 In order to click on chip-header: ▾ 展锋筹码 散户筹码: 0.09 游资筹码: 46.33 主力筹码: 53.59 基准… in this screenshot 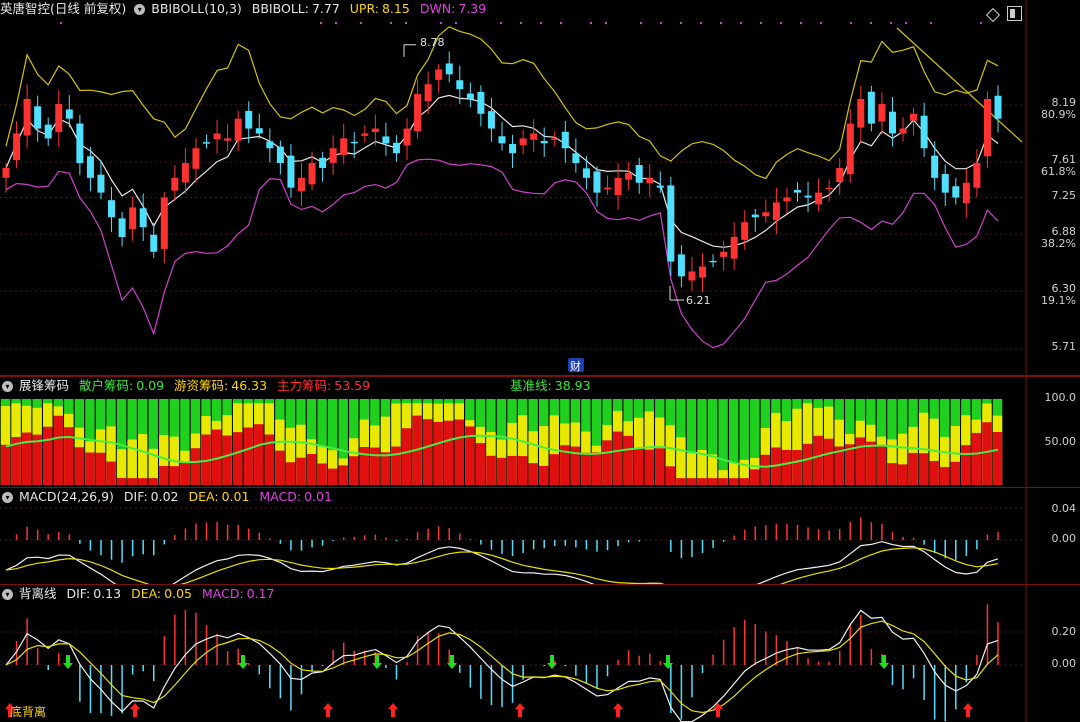, I will do `click(298, 386)`.